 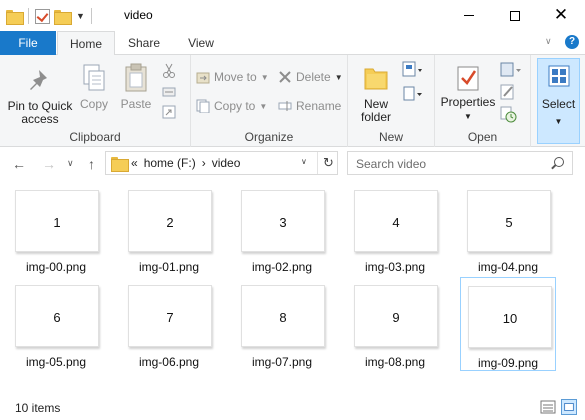 I want to click on tab-home: Home, so click(x=86, y=43).